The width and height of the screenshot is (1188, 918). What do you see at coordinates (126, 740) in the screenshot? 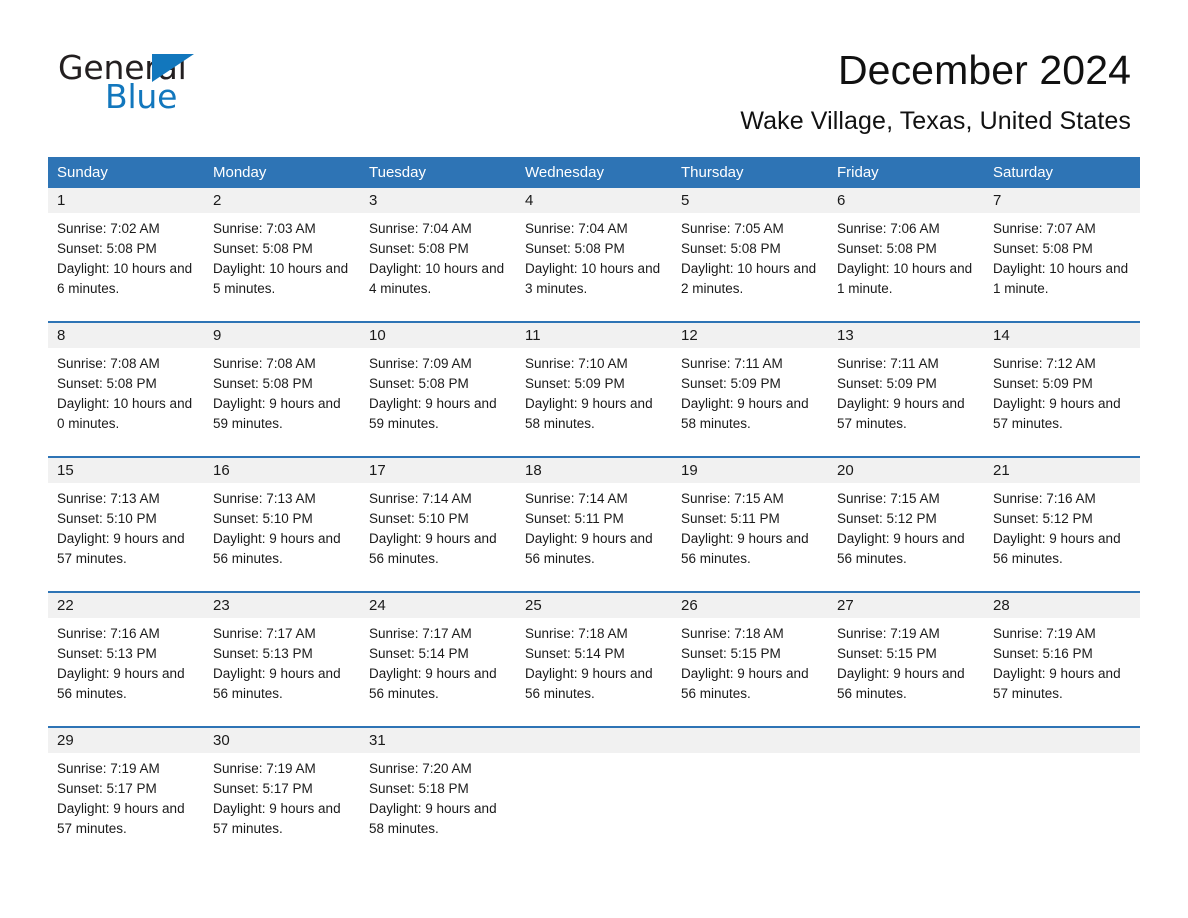
I see `day-number: 29` at bounding box center [126, 740].